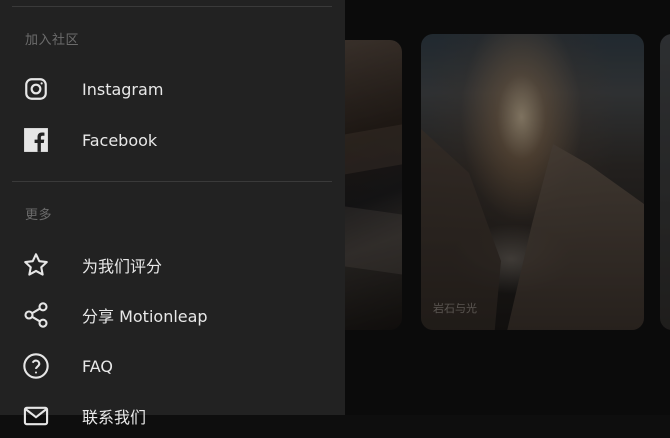 The height and width of the screenshot is (438, 670). What do you see at coordinates (455, 308) in the screenshot?
I see `card-caption: 岩石与光` at bounding box center [455, 308].